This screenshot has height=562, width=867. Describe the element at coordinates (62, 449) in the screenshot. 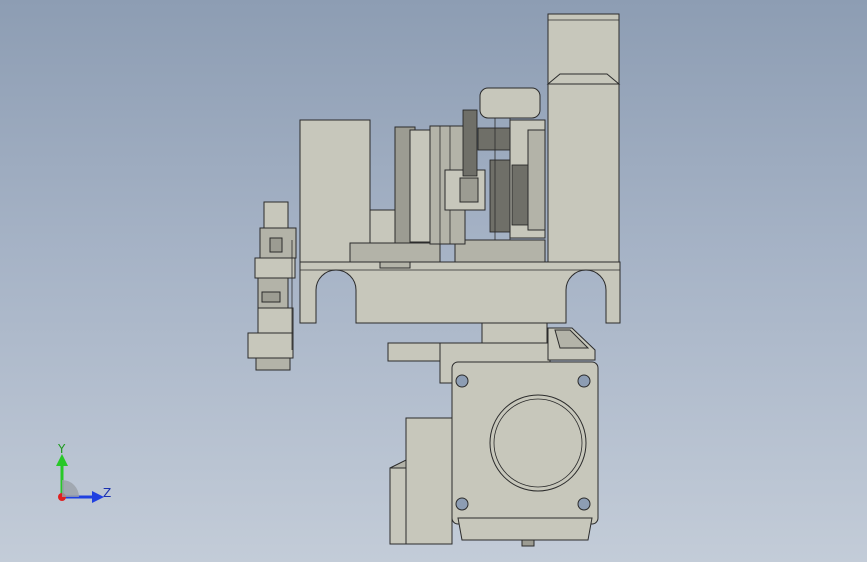

I see `y-axis-label: Y` at that location.